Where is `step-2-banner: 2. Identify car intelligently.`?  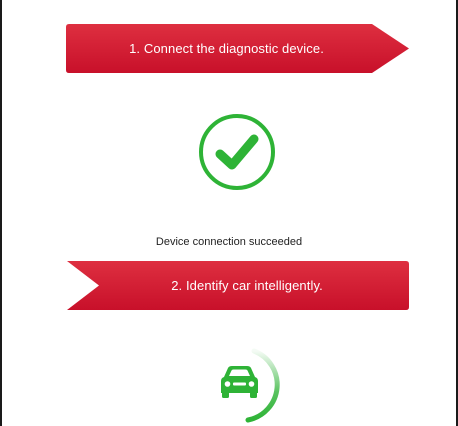 step-2-banner: 2. Identify car intelligently. is located at coordinates (238, 285).